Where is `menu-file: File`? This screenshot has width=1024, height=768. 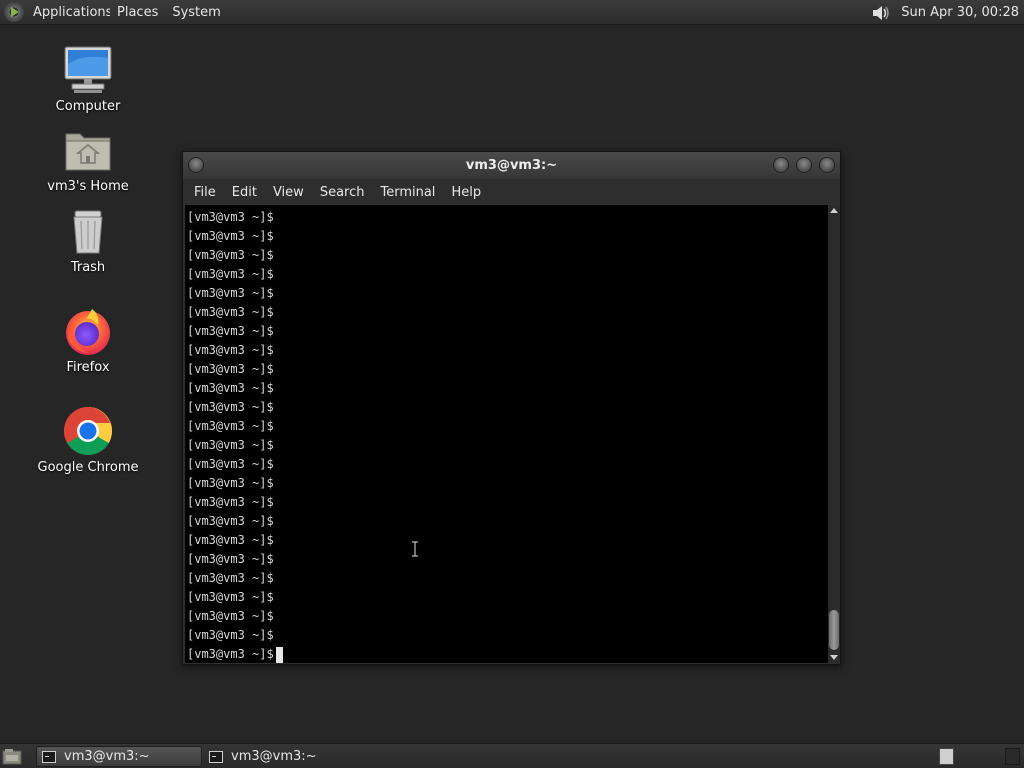 menu-file: File is located at coordinates (205, 192).